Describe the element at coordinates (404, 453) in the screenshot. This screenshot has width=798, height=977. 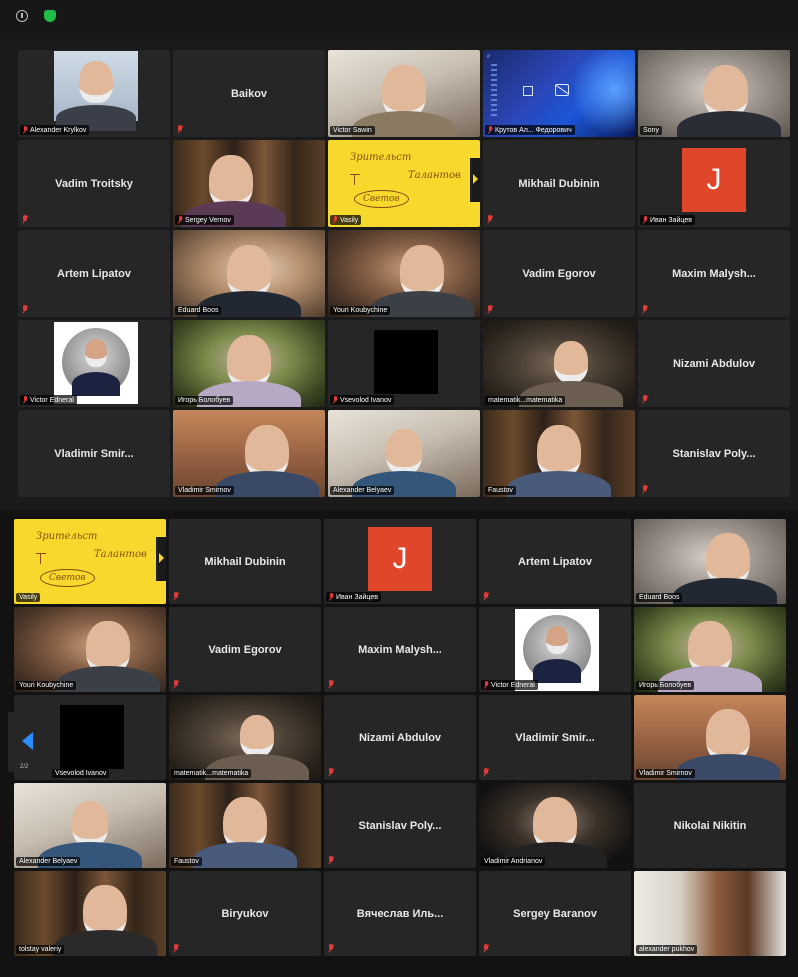
I see `participant-tile: Alexander Belyaev` at that location.